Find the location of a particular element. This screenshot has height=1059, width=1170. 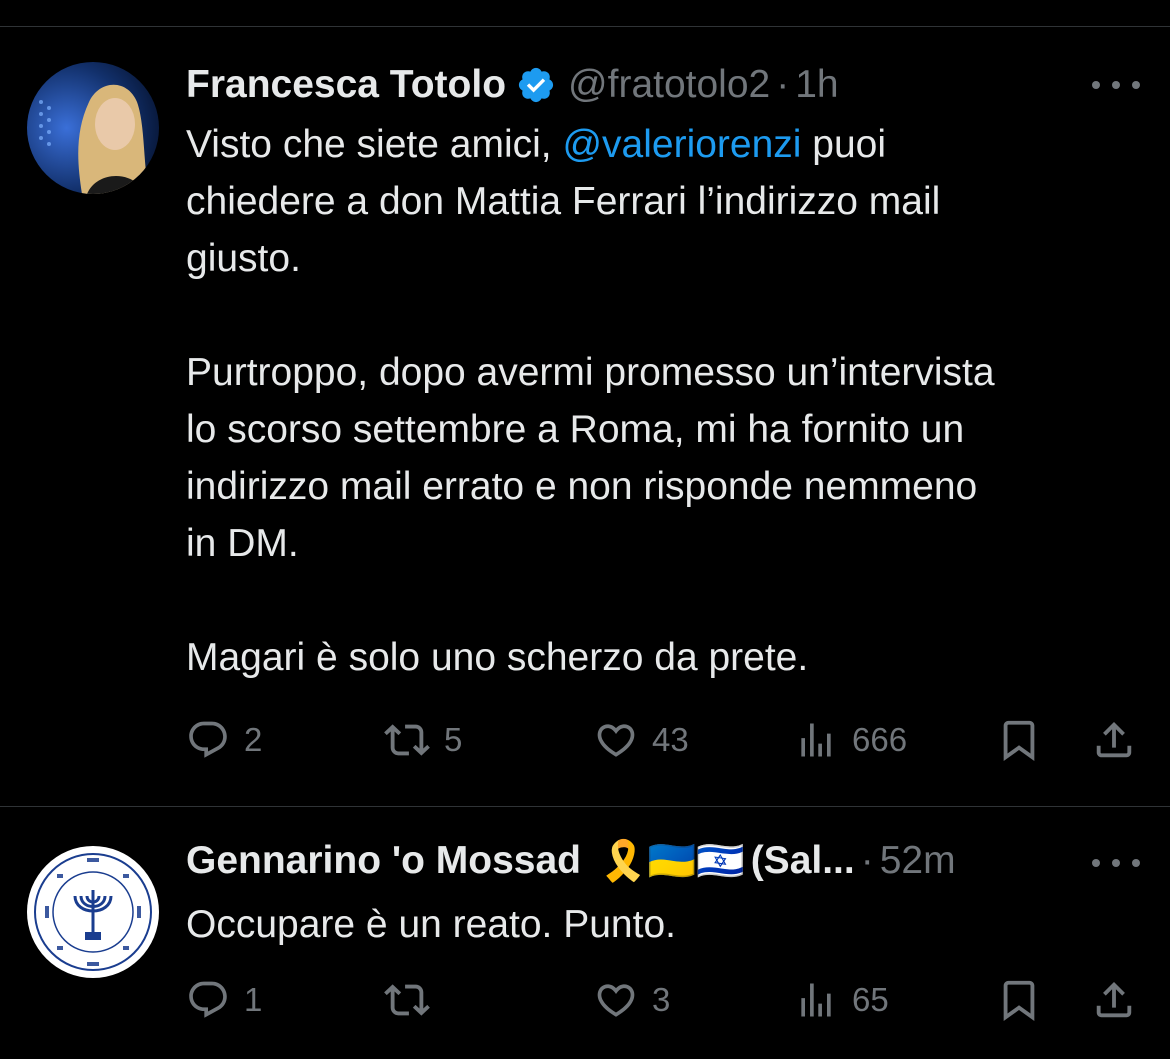

reply-count: 1 is located at coordinates (253, 999).